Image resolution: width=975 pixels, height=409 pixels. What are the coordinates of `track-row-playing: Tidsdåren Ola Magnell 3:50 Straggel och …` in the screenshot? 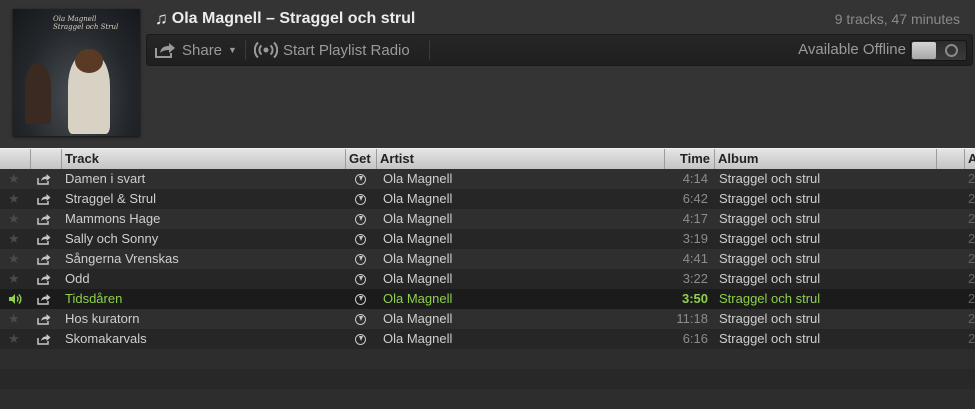 It's located at (487, 299).